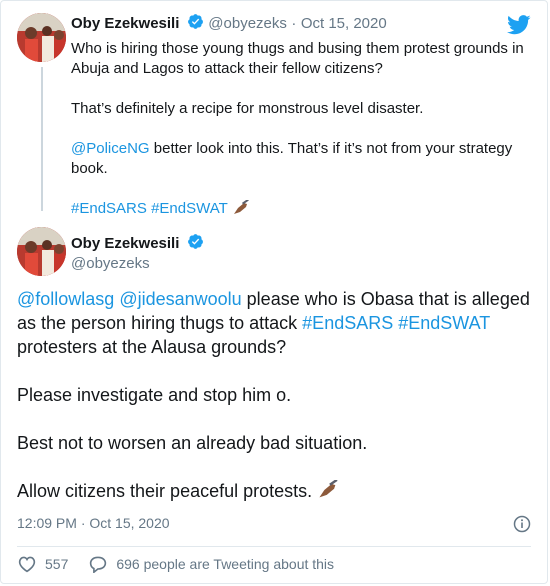 Image resolution: width=550 pixels, height=586 pixels. I want to click on tweeting-about-link: 696 people are Tweeting about this, so click(211, 564).